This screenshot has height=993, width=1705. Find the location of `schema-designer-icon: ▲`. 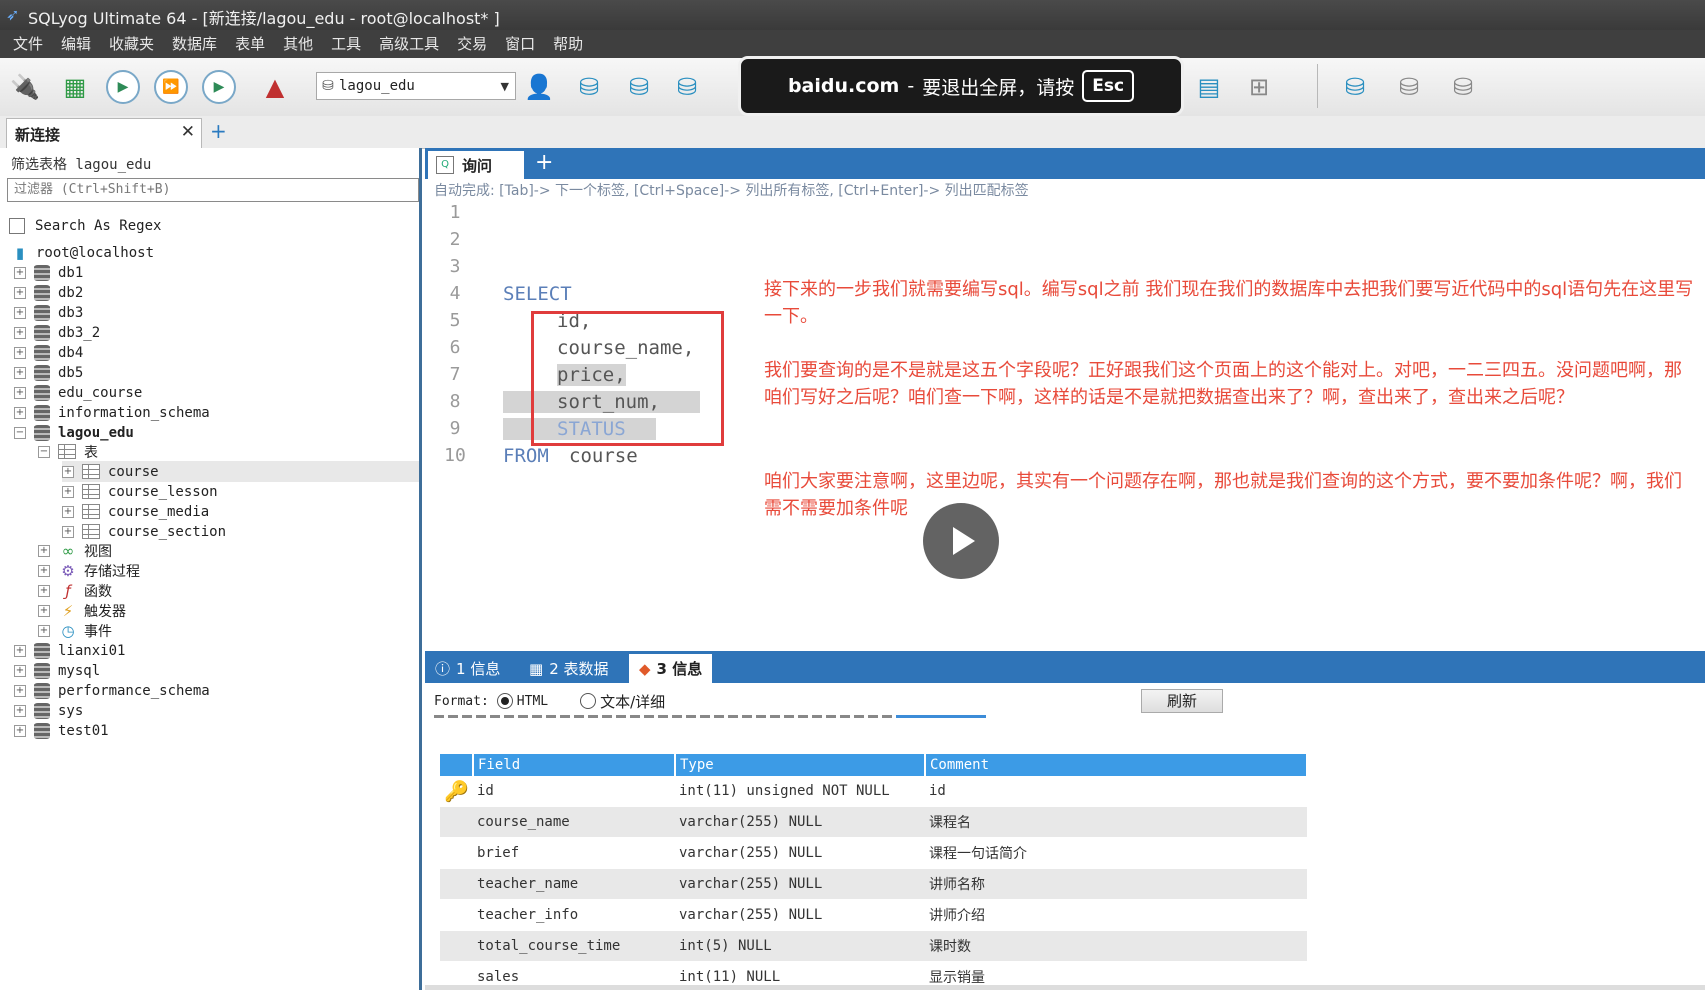

schema-designer-icon: ▲ is located at coordinates (275, 87).